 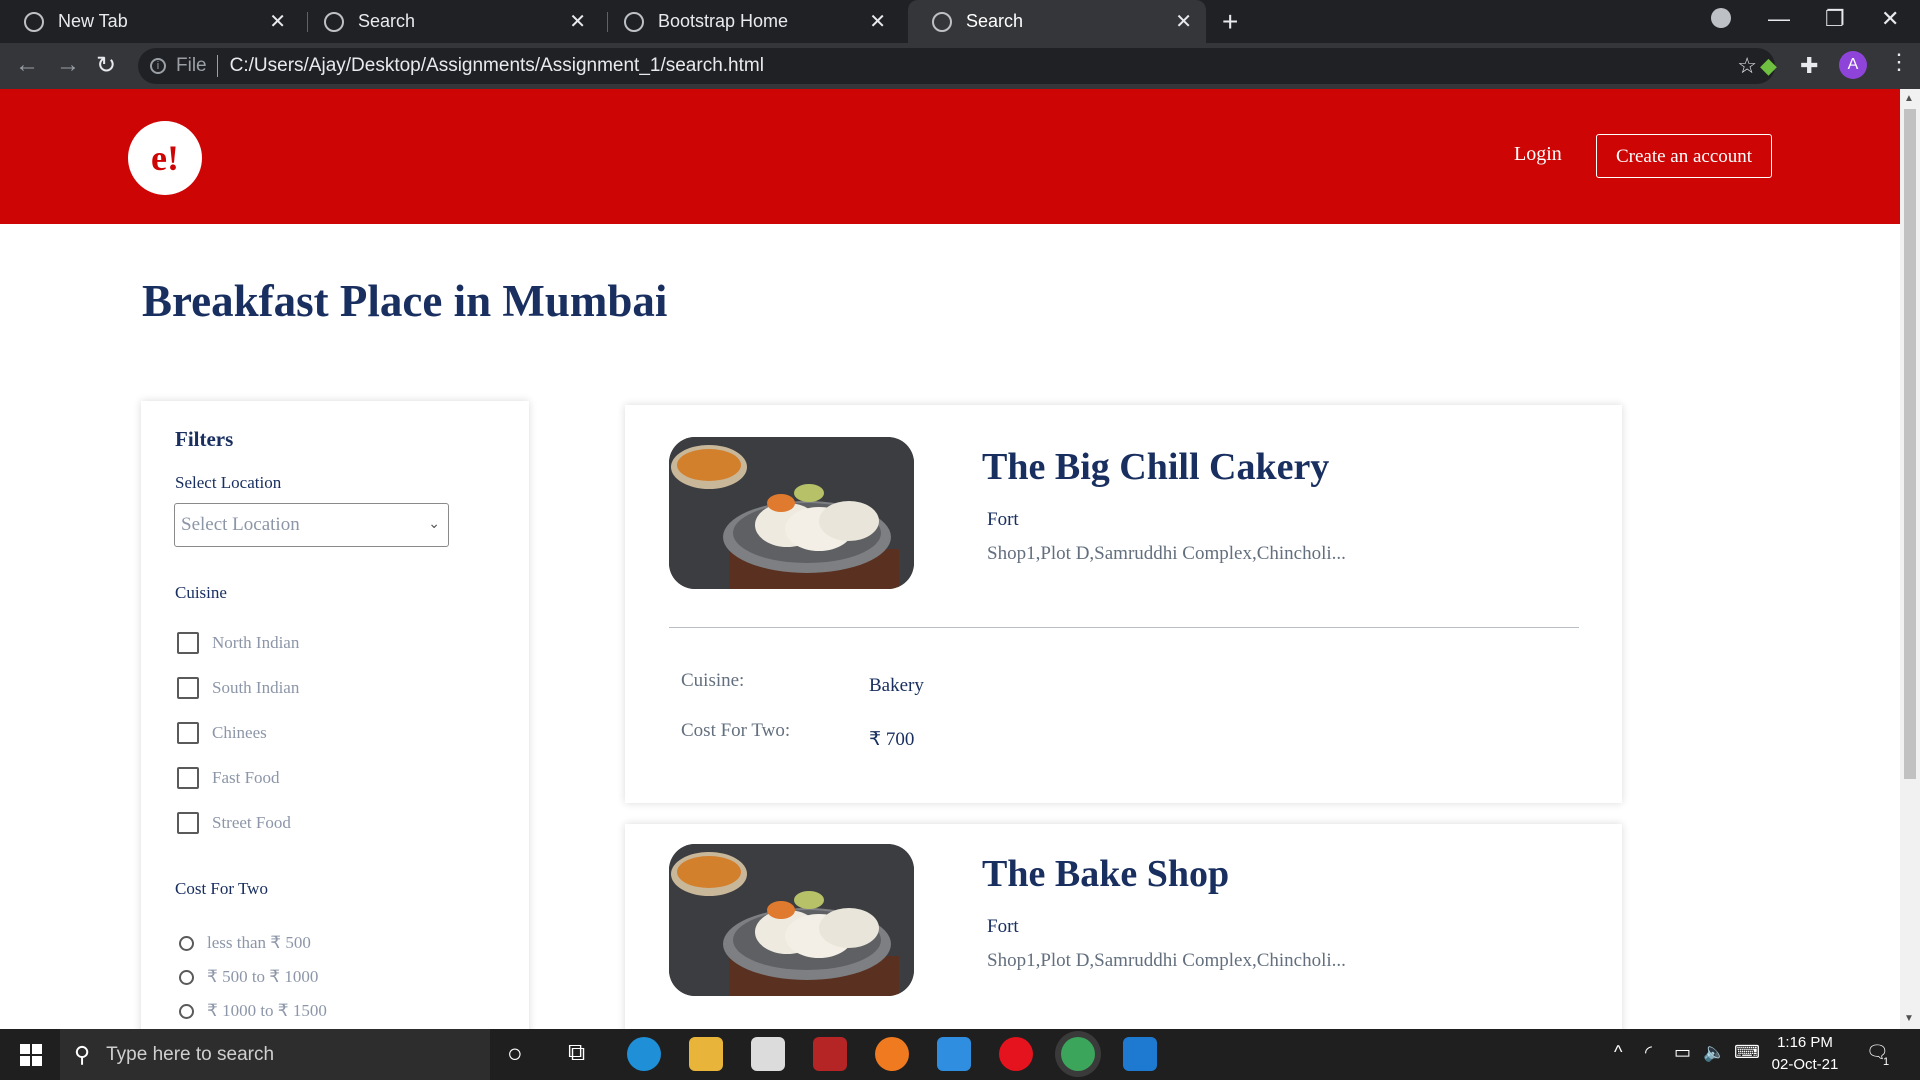 I want to click on new-tab-icon: +, so click(x=1230, y=22).